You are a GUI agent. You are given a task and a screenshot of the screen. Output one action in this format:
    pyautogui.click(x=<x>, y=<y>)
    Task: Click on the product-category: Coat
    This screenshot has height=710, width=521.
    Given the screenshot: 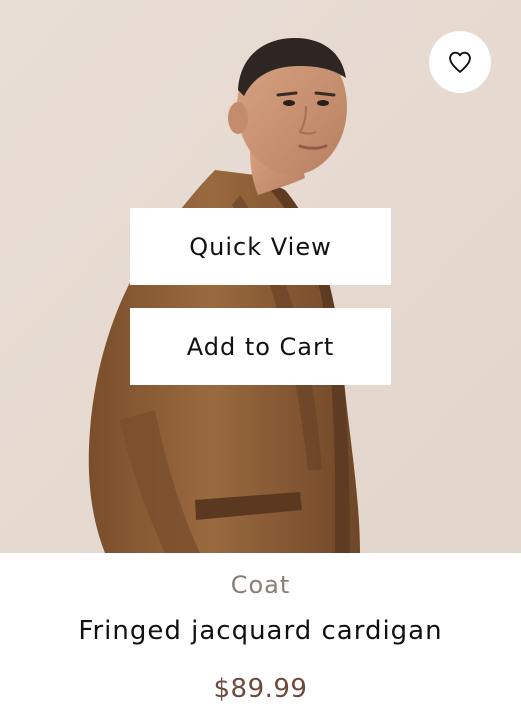 What is the action you would take?
    pyautogui.click(x=260, y=585)
    